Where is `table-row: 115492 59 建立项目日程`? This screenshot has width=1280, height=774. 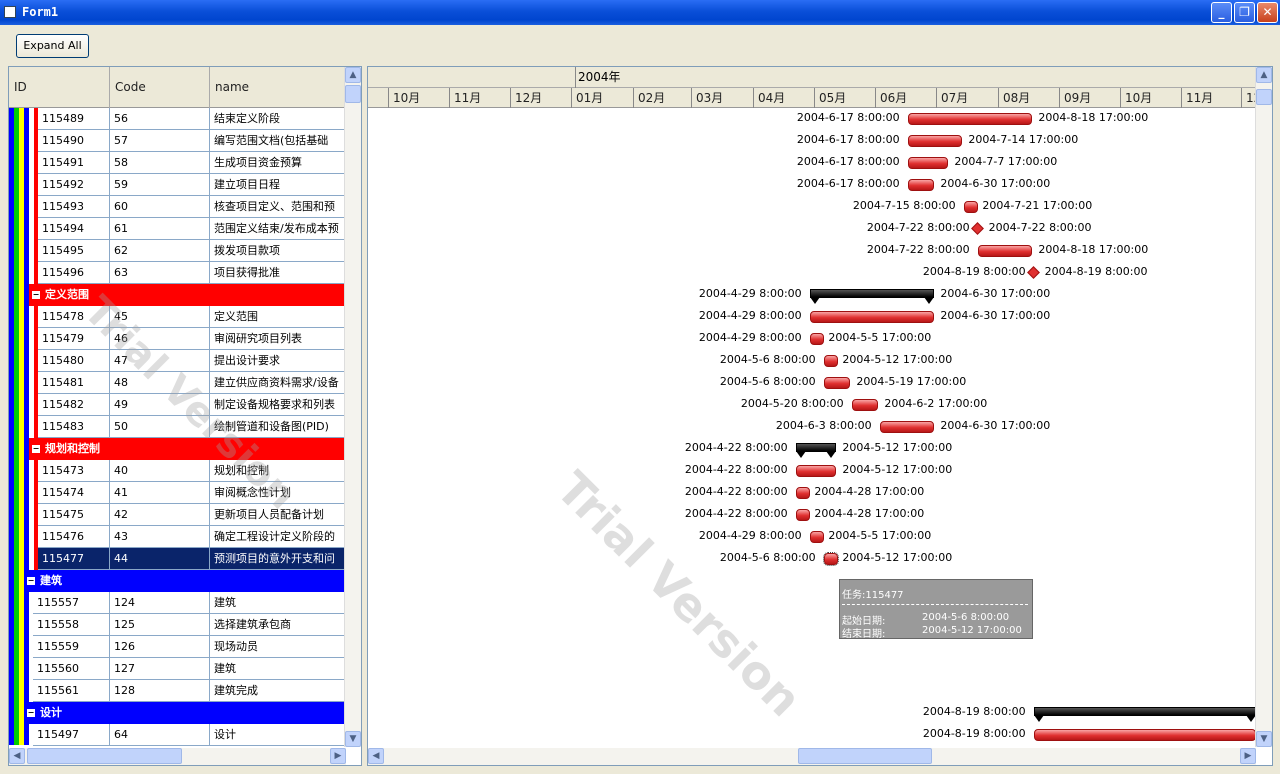 table-row: 115492 59 建立项目日程 is located at coordinates (190, 185).